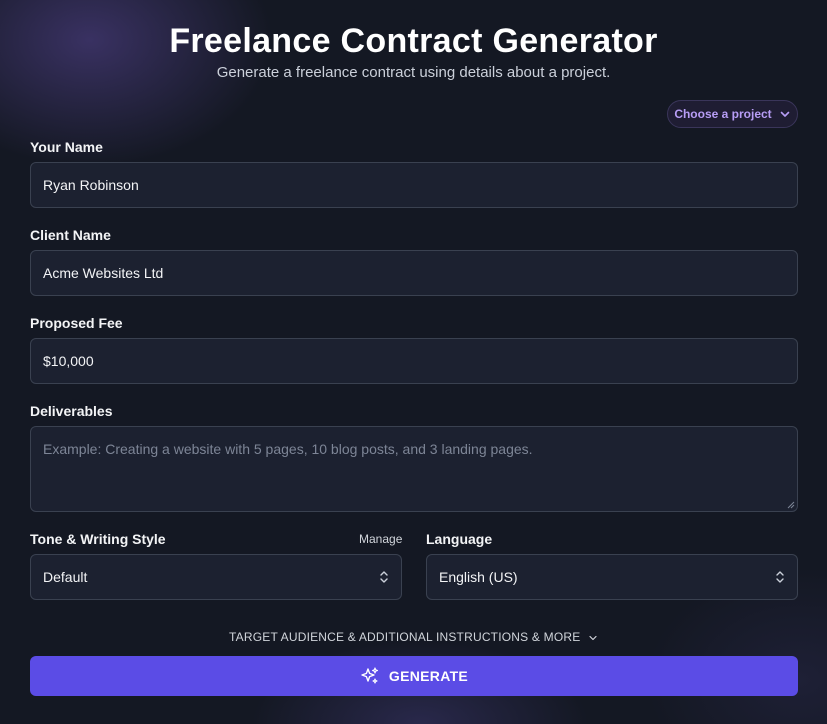  What do you see at coordinates (71, 411) in the screenshot?
I see `deliverables-label: Deliverables` at bounding box center [71, 411].